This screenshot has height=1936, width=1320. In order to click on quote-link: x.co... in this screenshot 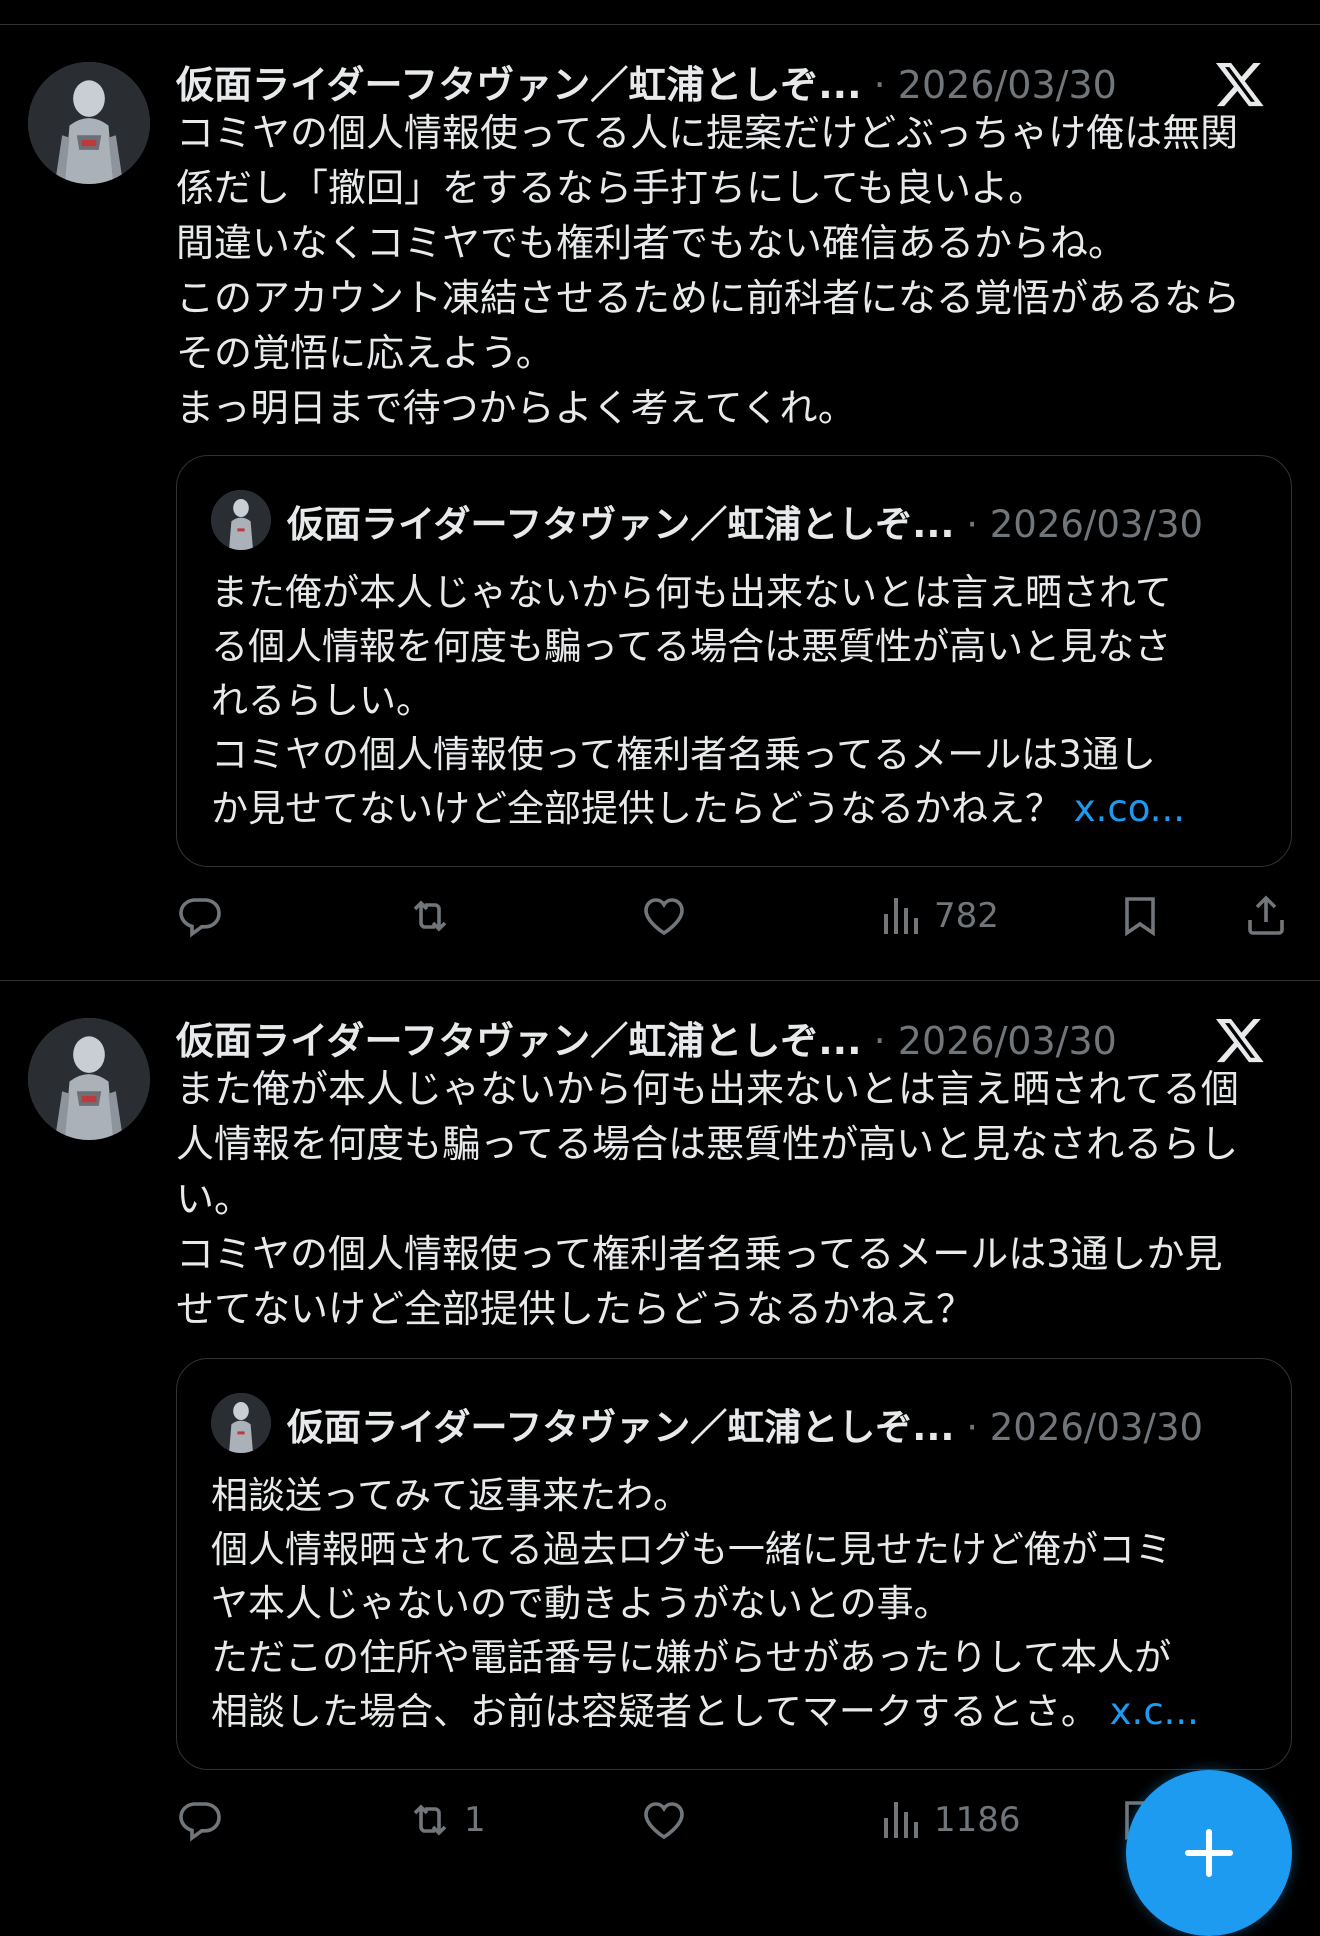, I will do `click(1129, 808)`.